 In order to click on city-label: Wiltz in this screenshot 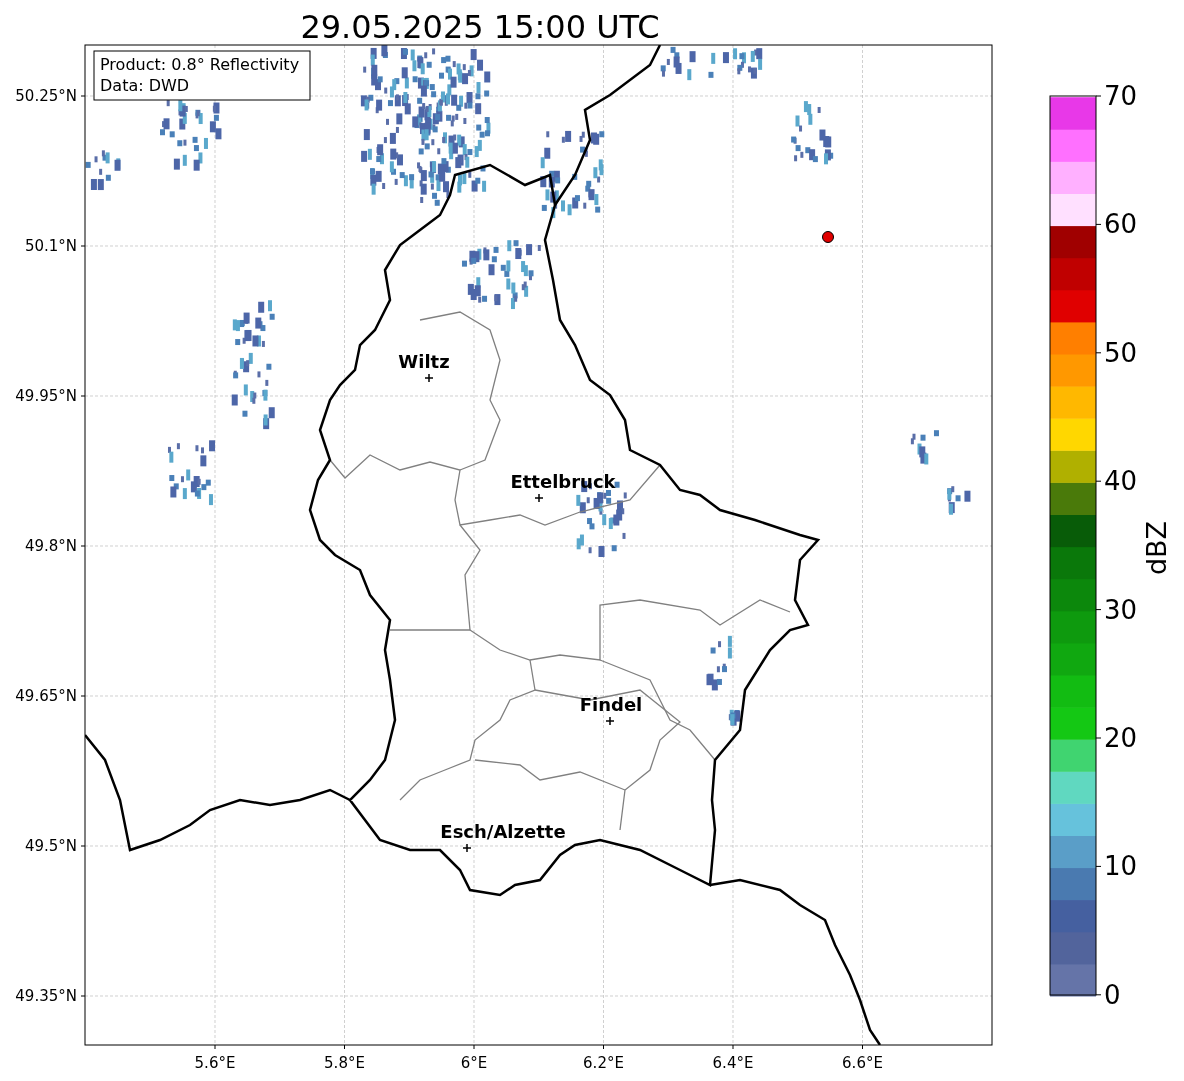, I will do `click(424, 361)`.